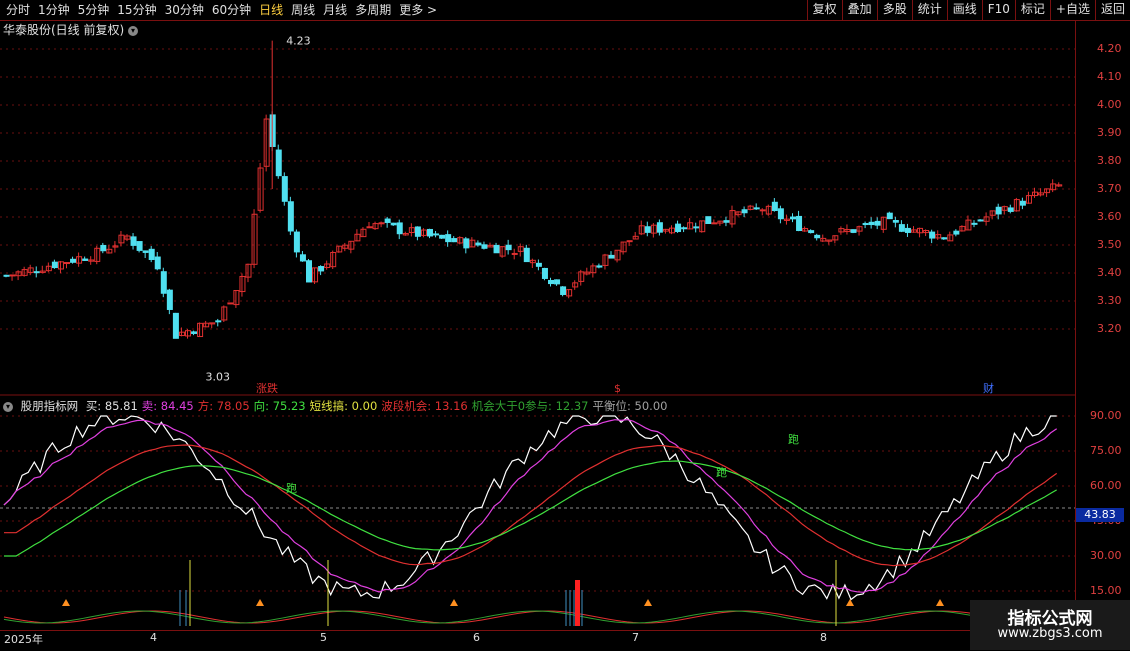 The height and width of the screenshot is (651, 1130). Describe the element at coordinates (1106, 555) in the screenshot. I see `indicator-tick: 30.00` at that location.